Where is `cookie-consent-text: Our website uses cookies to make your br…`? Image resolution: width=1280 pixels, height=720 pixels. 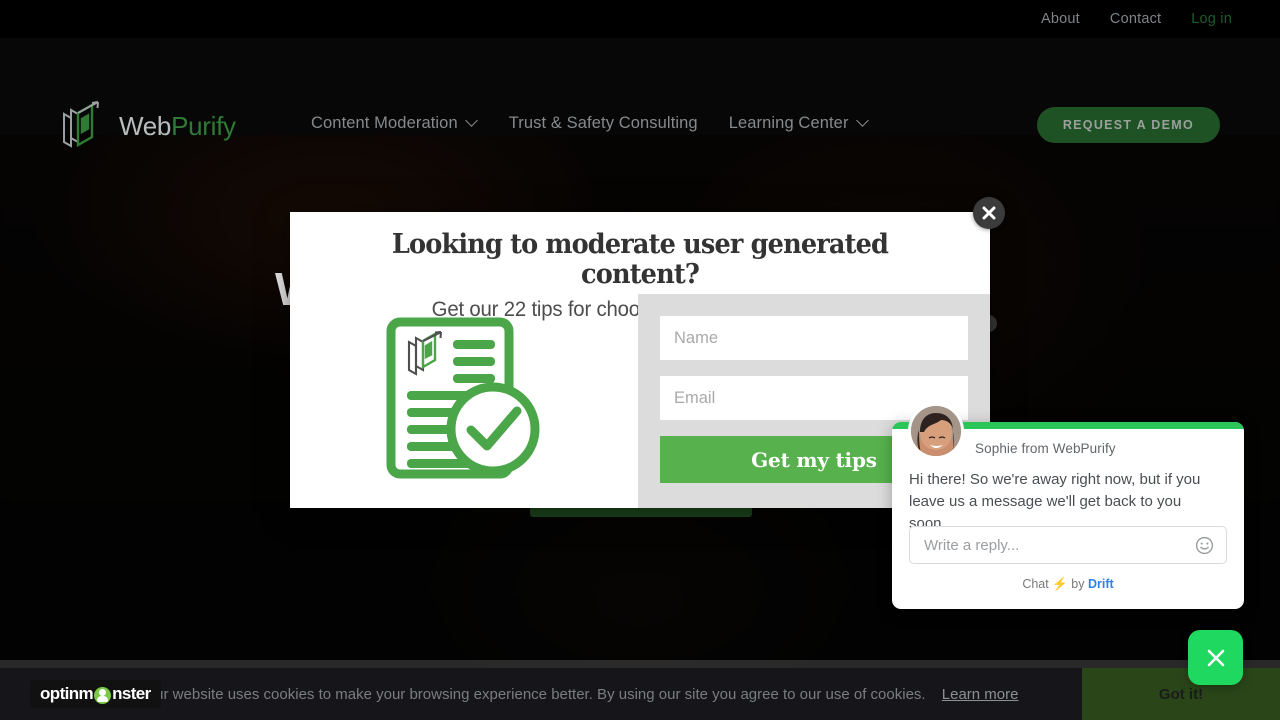 cookie-consent-text: Our website uses cookies to make your br… is located at coordinates (541, 694).